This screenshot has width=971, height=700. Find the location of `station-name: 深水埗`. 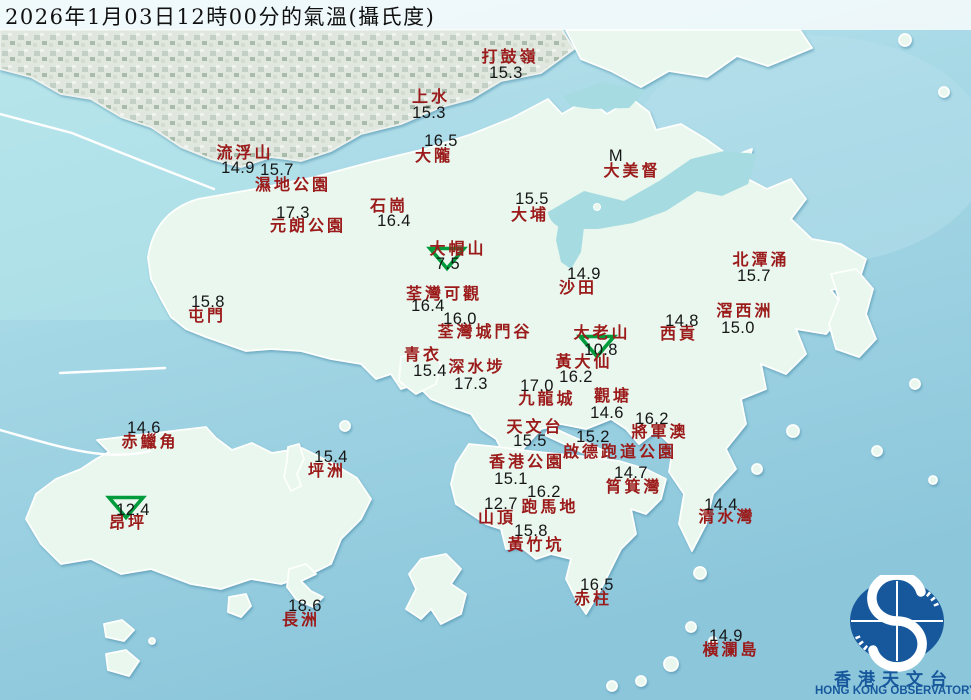

station-name: 深水埗 is located at coordinates (477, 366).